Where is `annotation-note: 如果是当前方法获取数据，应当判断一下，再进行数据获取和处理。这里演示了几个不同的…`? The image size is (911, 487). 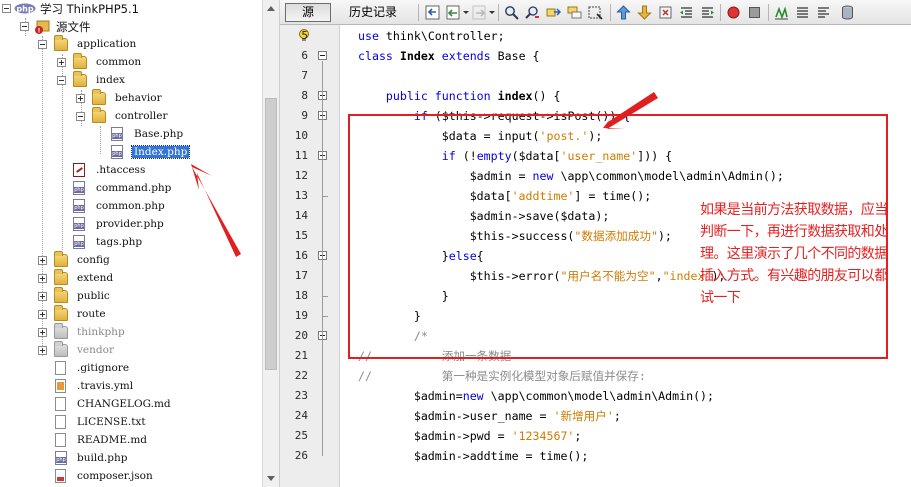 annotation-note: 如果是当前方法获取数据，应当判断一下，再进行数据获取和处理。这里演示了几个不同的… is located at coordinates (794, 254).